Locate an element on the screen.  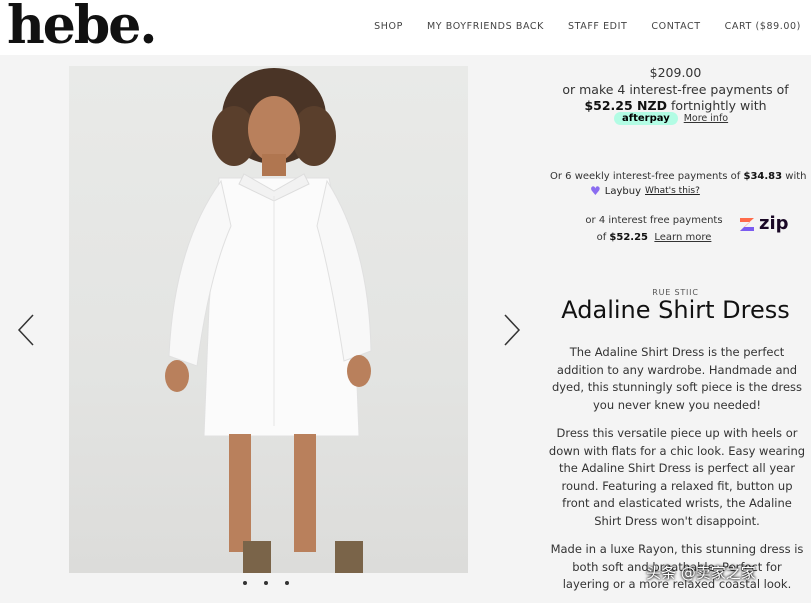
watermark: 头条 @卖家之家 is located at coordinates (701, 573).